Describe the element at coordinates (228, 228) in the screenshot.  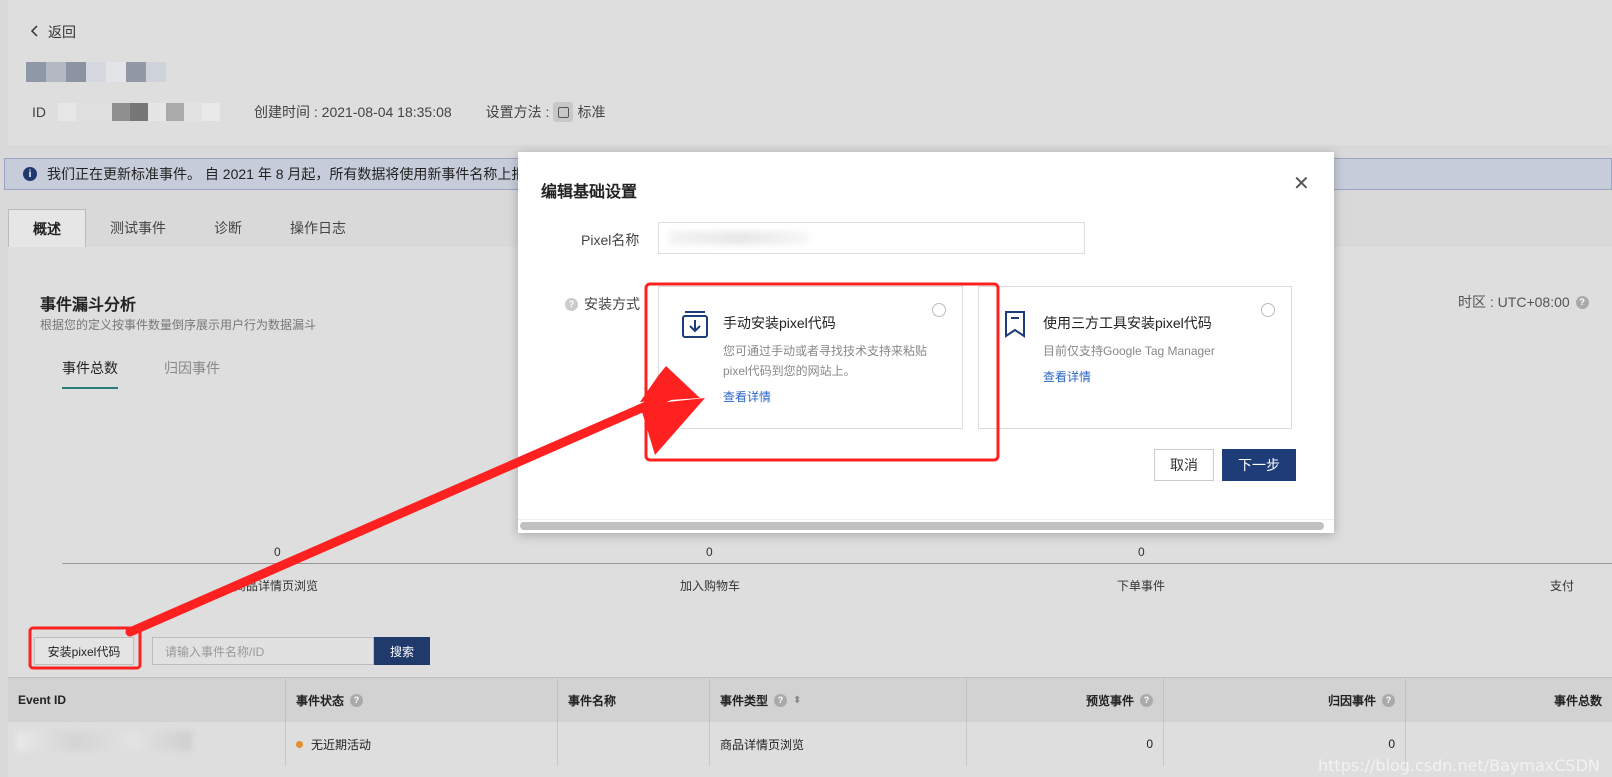
I see `tab-diagnostics: 诊断` at that location.